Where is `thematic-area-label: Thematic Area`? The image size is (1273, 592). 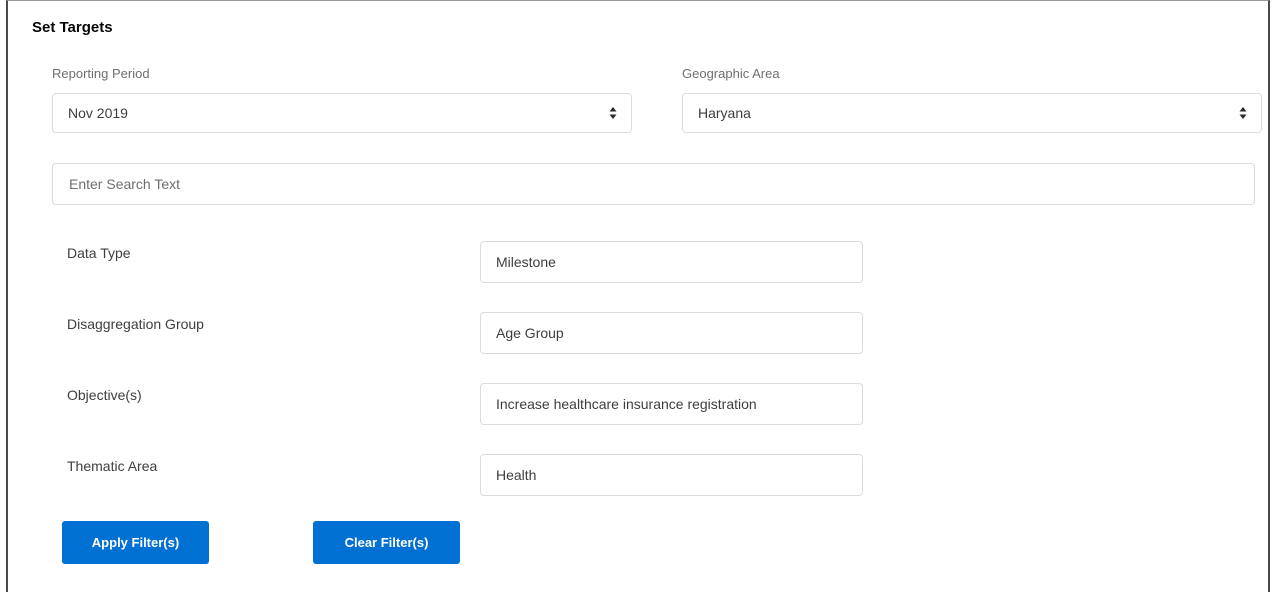 thematic-area-label: Thematic Area is located at coordinates (112, 466).